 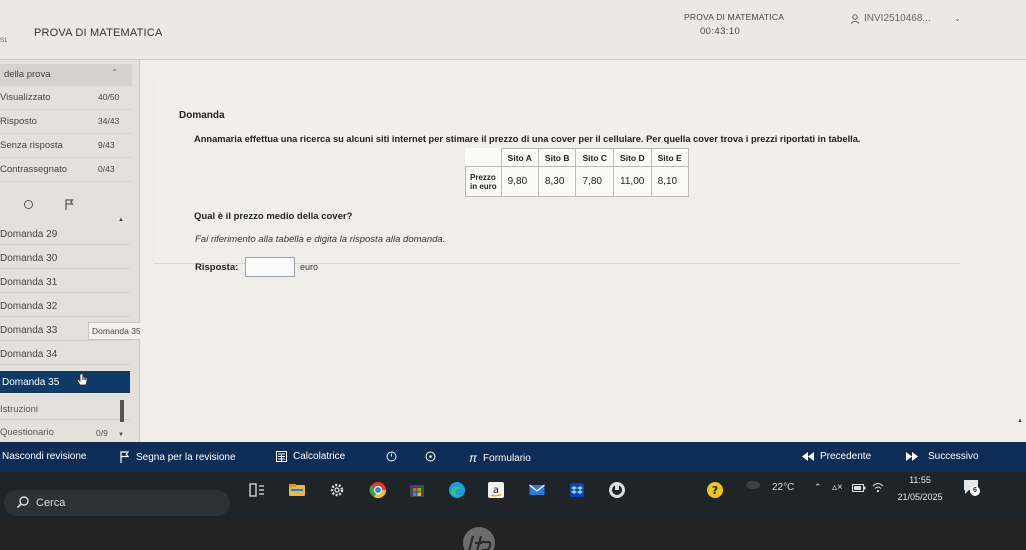 I want to click on flag-review-button: Segna per la revisione, so click(x=178, y=457).